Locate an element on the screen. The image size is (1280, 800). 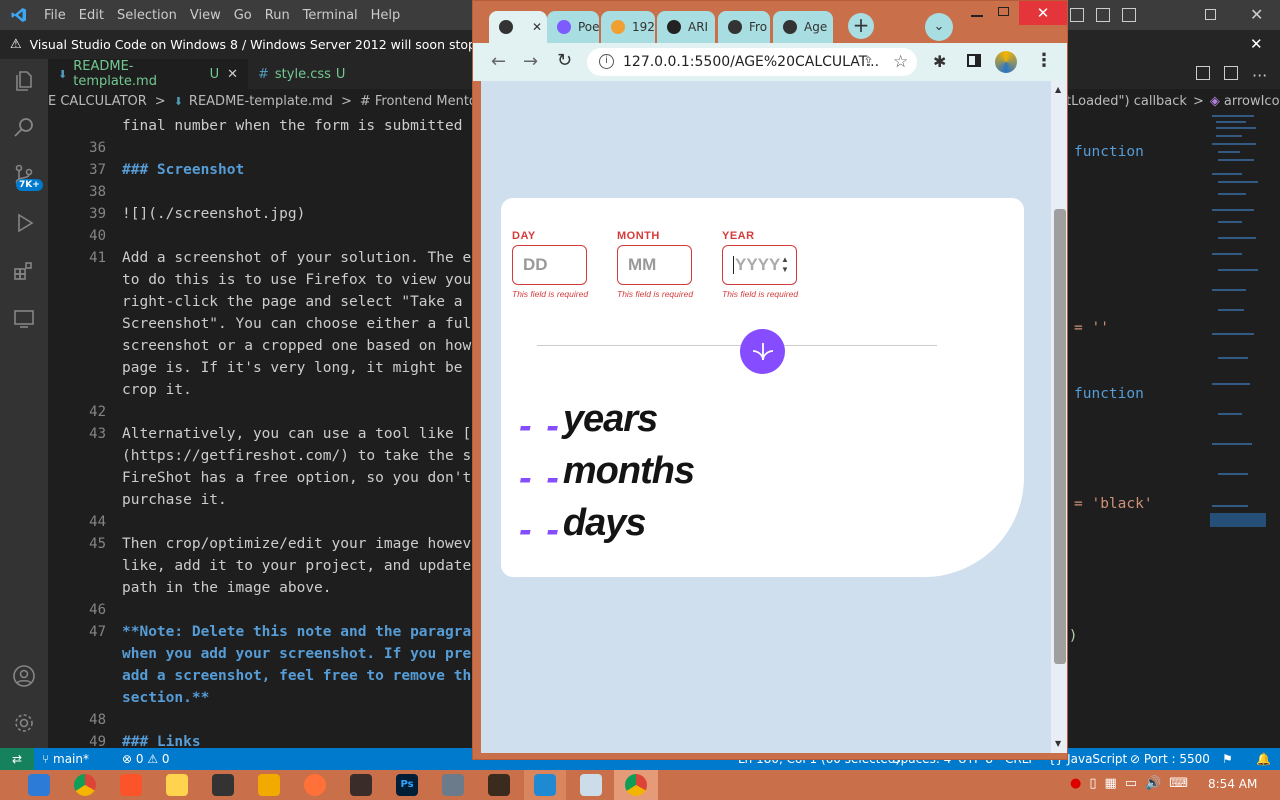
browser-tab: ✕ is located at coordinates (518, 27).